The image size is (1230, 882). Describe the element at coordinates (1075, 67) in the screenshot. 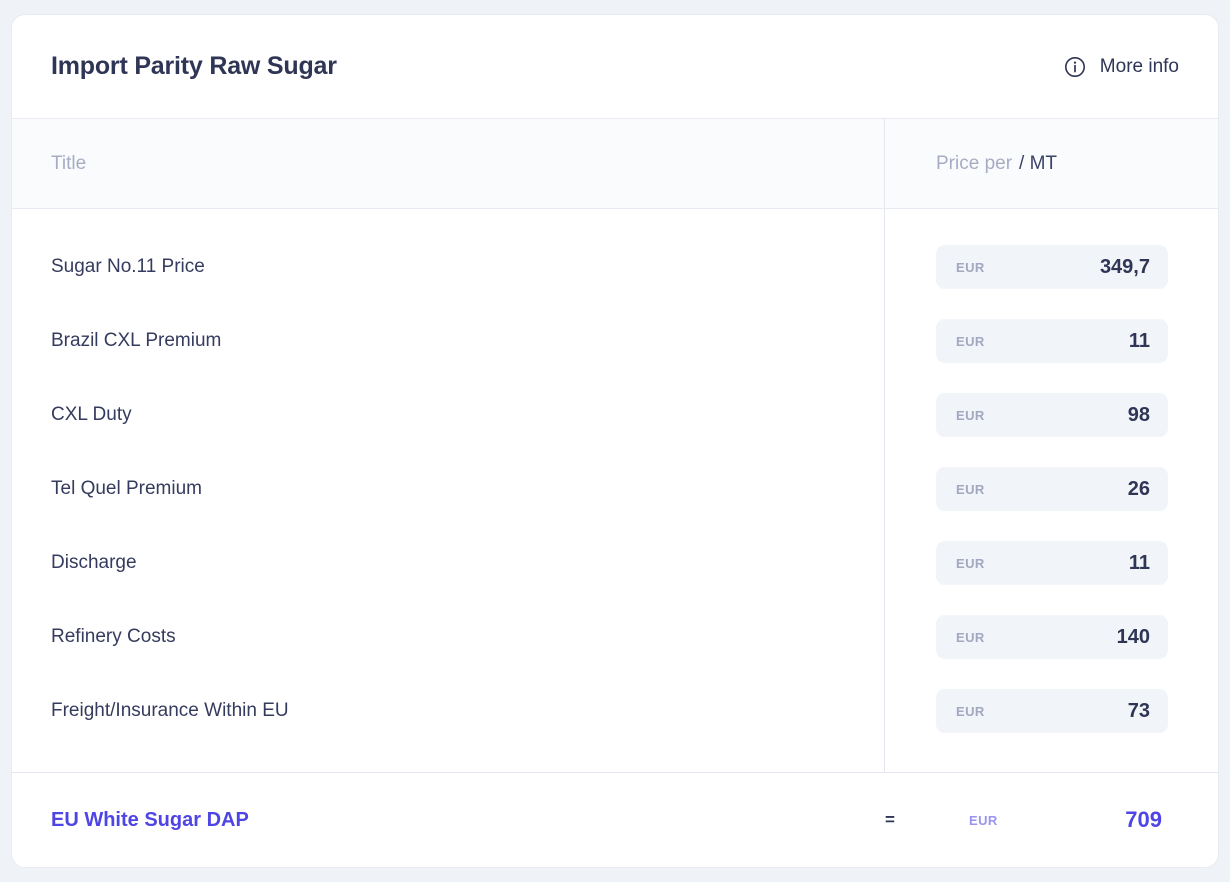

I see `info-circle-icon` at that location.